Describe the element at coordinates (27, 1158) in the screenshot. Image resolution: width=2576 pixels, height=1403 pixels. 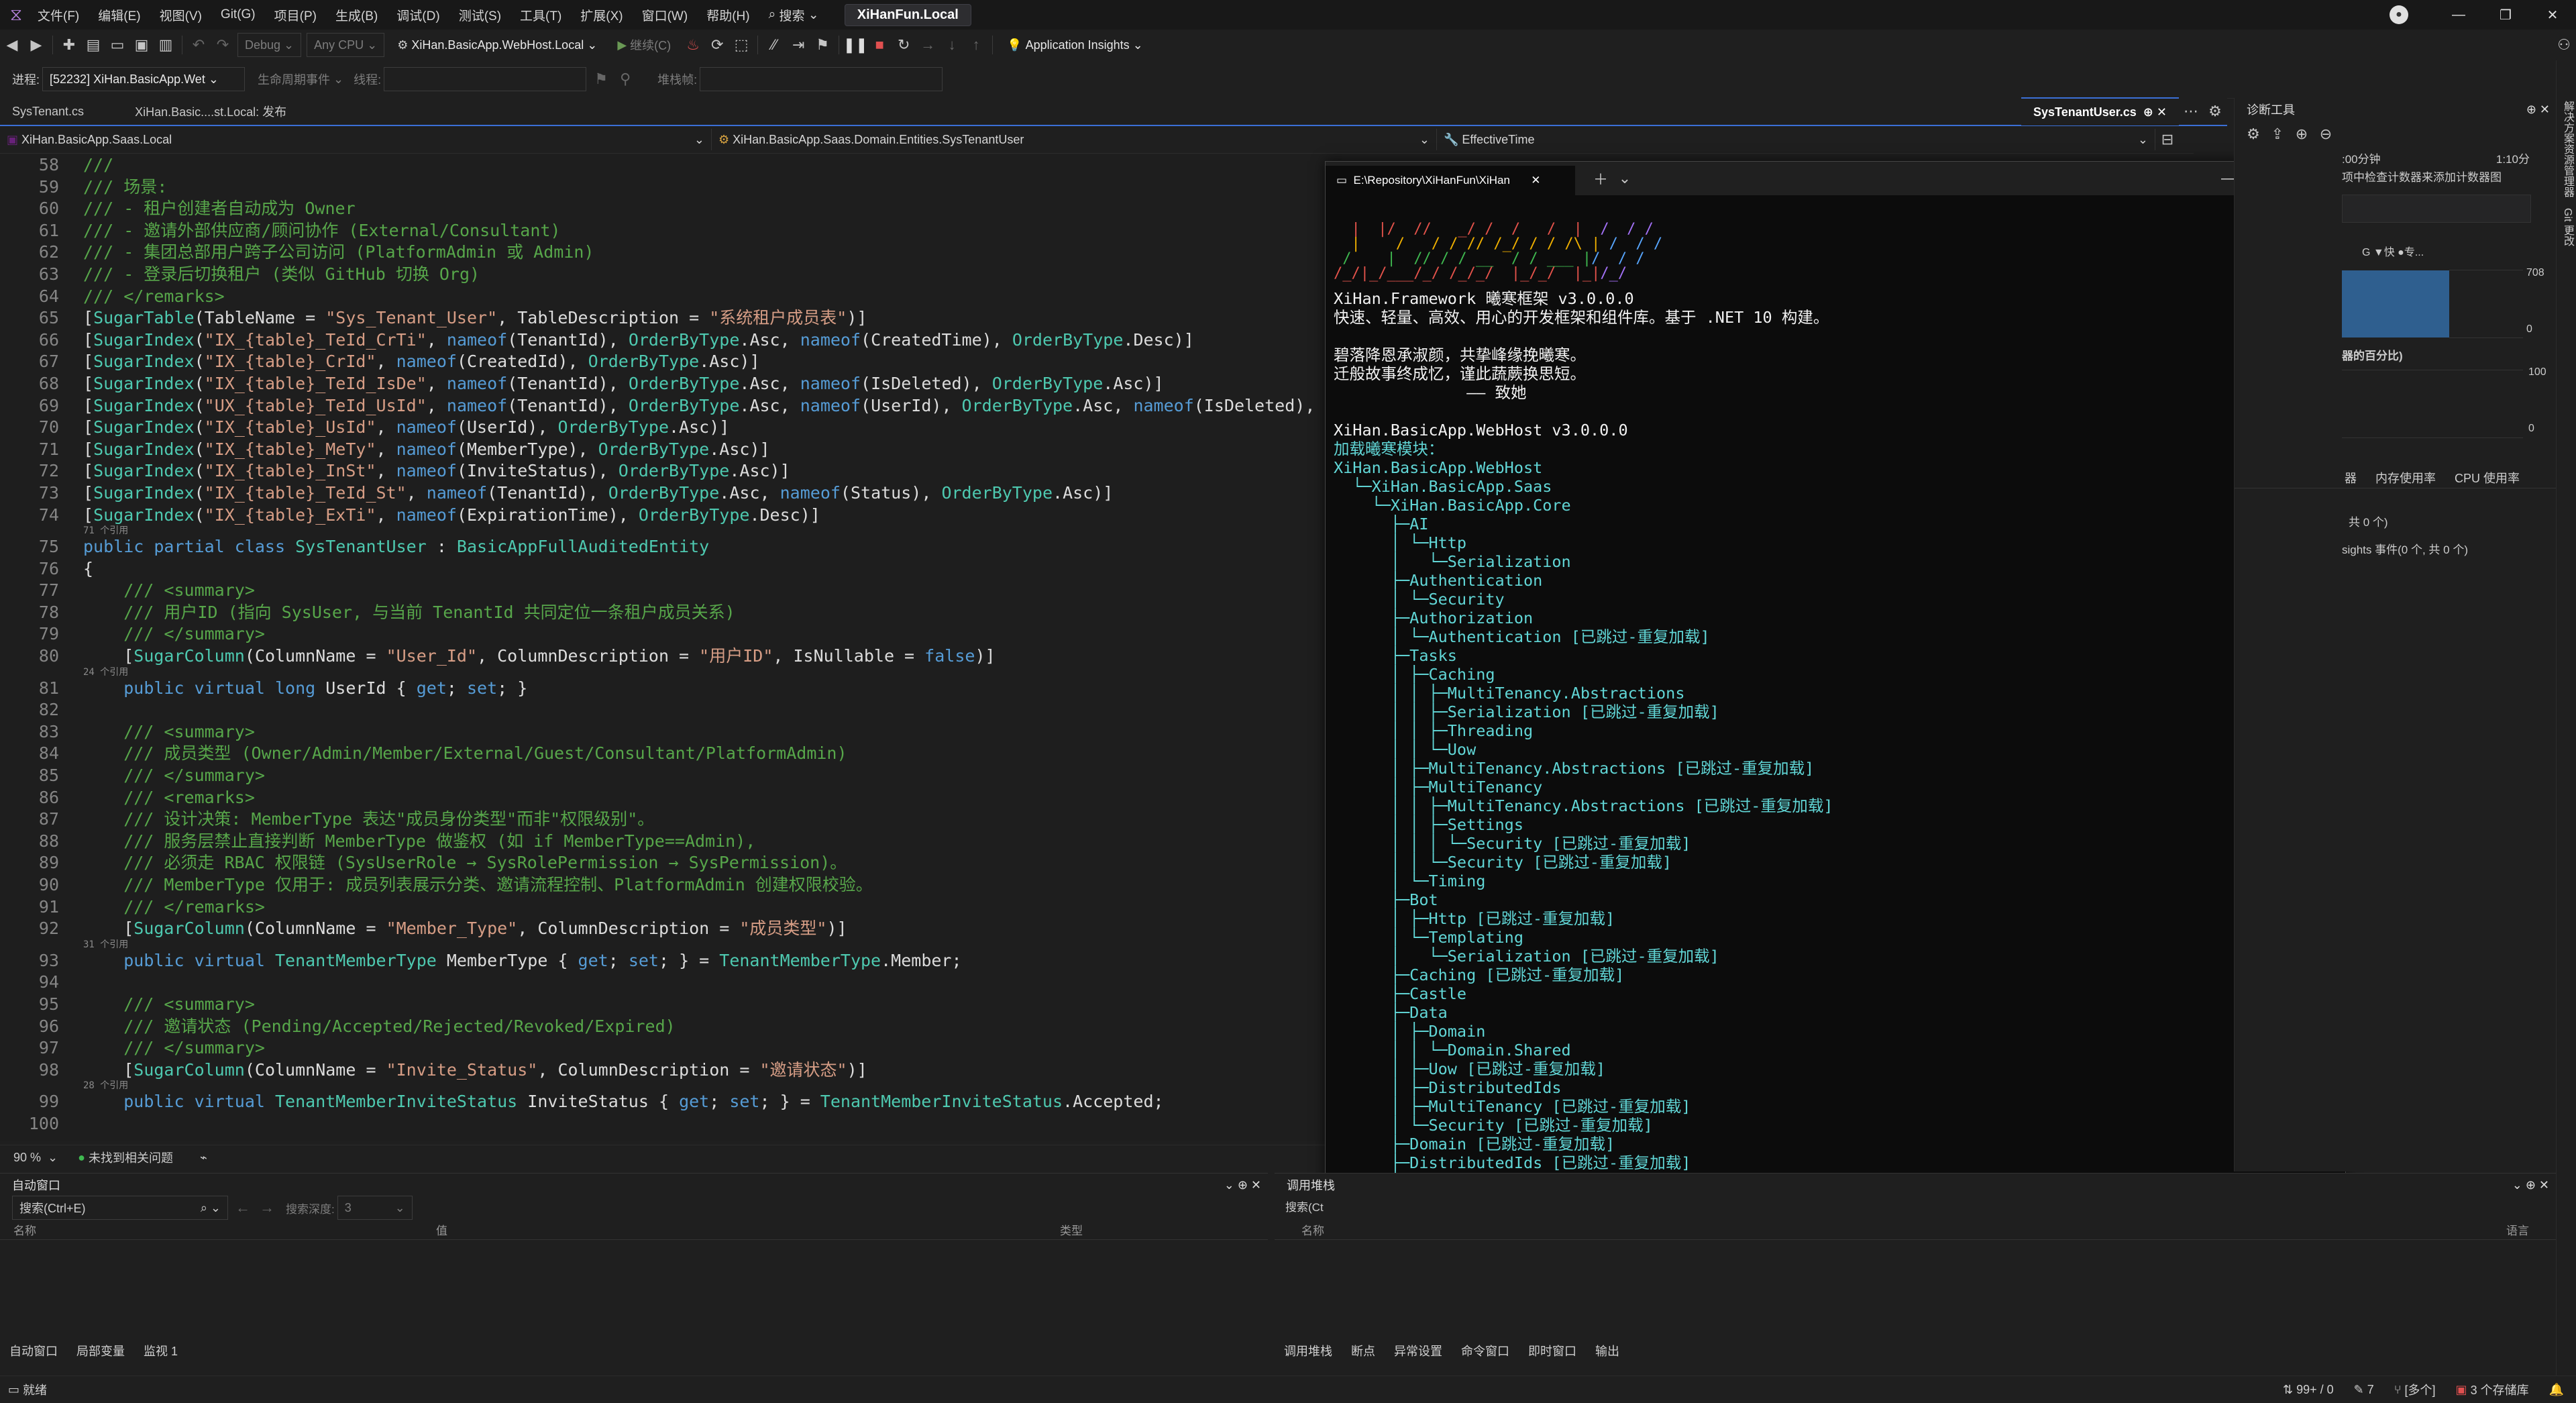
I see `zoom-level: 90 %` at that location.